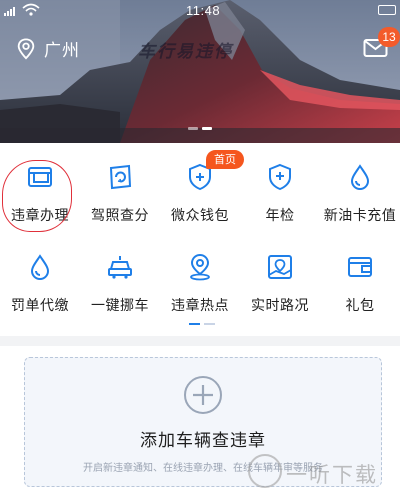 This screenshot has width=400, height=496. I want to click on hotspot-pin-icon, so click(200, 267).